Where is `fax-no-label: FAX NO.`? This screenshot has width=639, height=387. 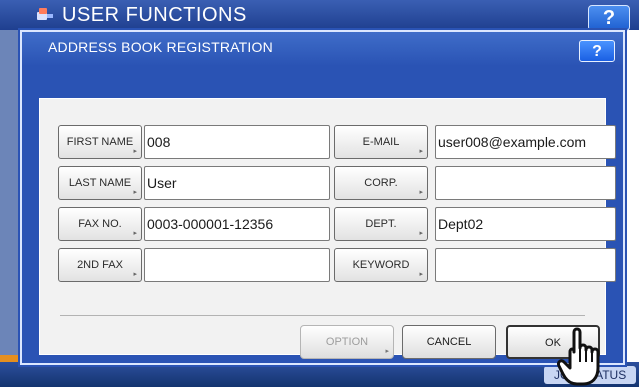
fax-no-label: FAX NO. is located at coordinates (100, 224).